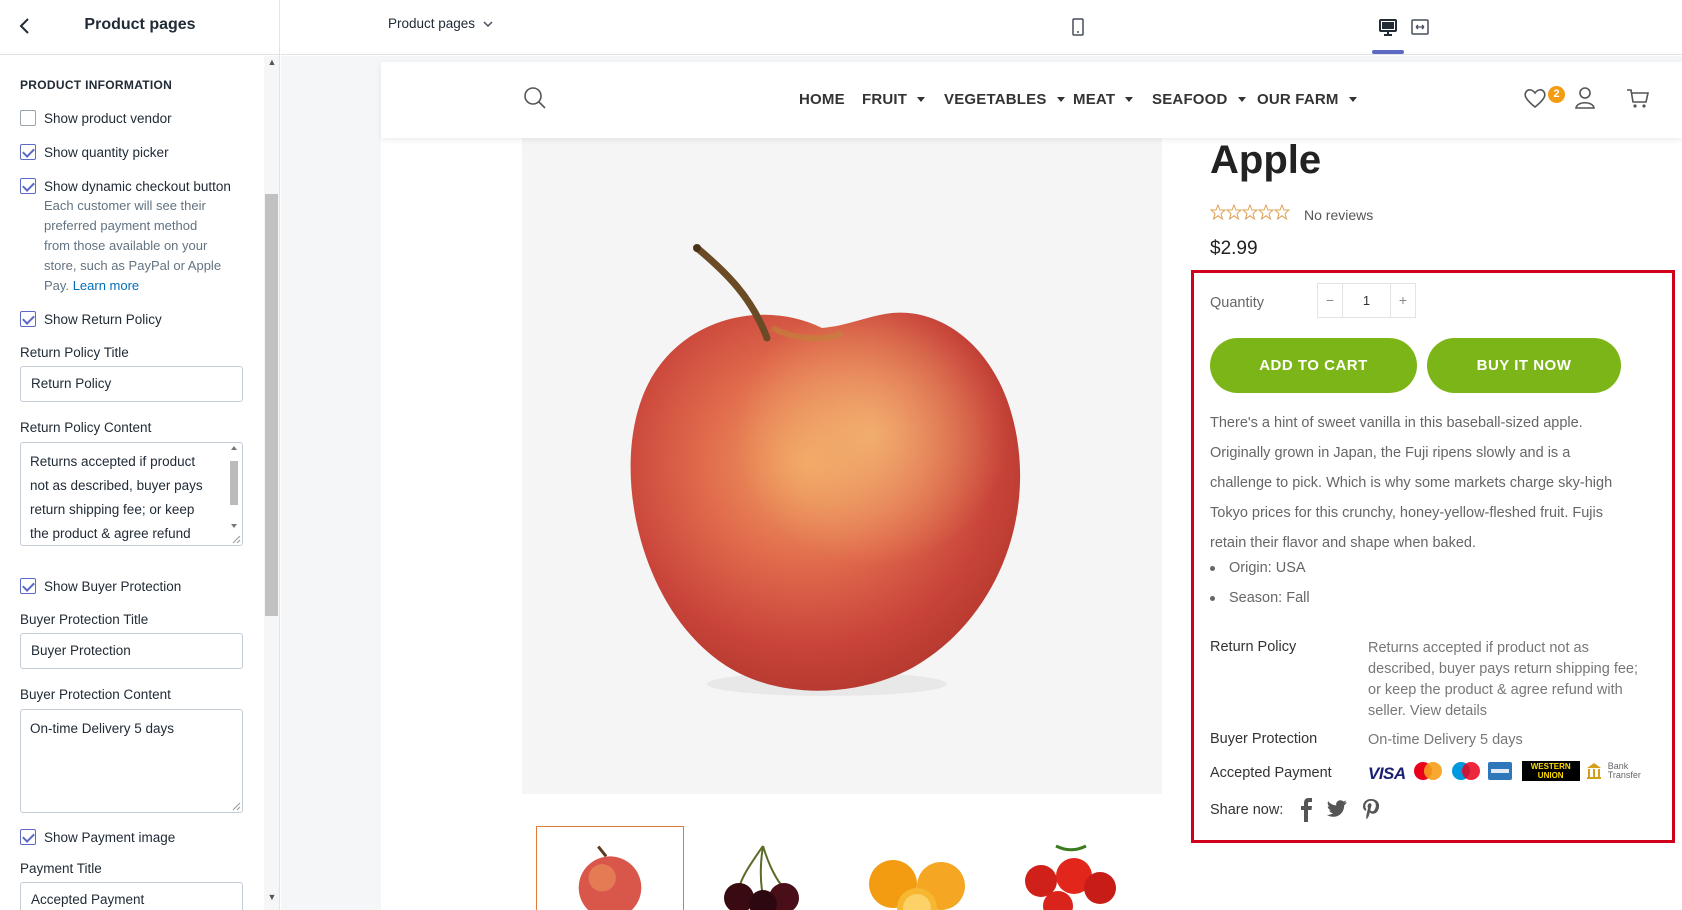 Image resolution: width=1682 pixels, height=910 pixels. Describe the element at coordinates (1004, 99) in the screenshot. I see `nav-vegetables: VEGETABLES` at that location.